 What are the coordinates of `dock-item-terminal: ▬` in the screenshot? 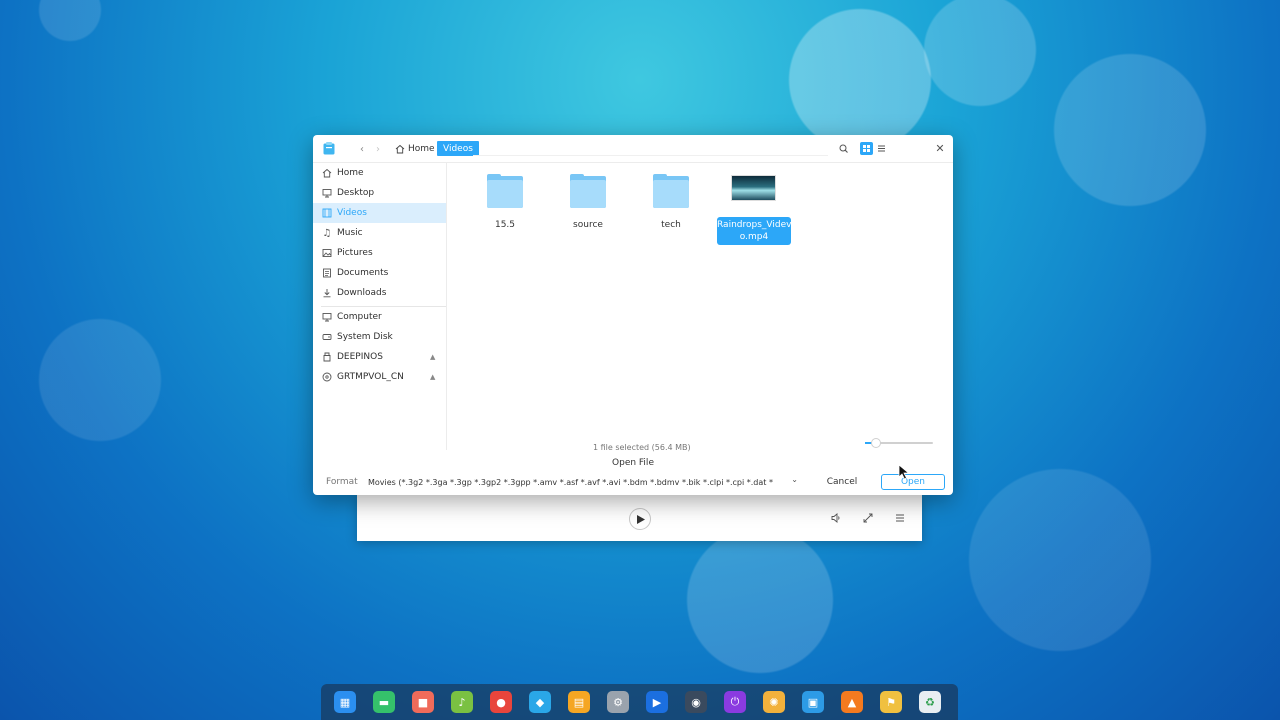 It's located at (384, 702).